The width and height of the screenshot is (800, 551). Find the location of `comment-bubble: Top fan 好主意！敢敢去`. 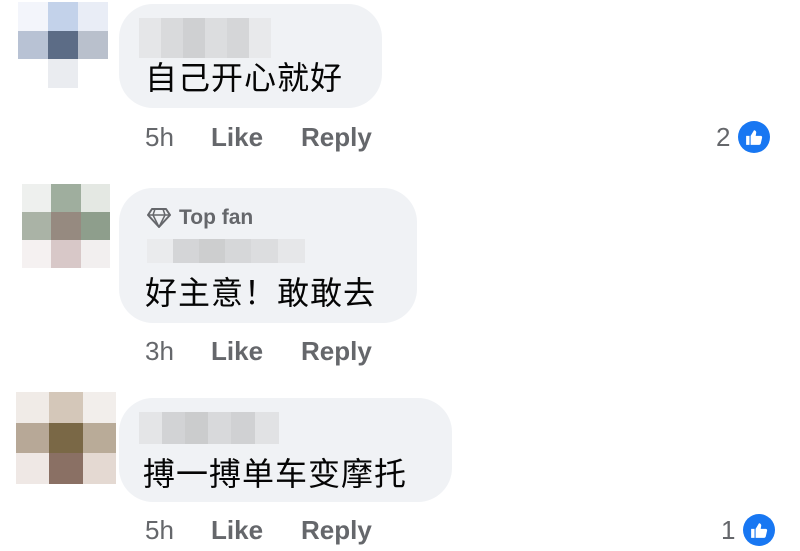

comment-bubble: Top fan 好主意！敢敢去 is located at coordinates (268, 255).